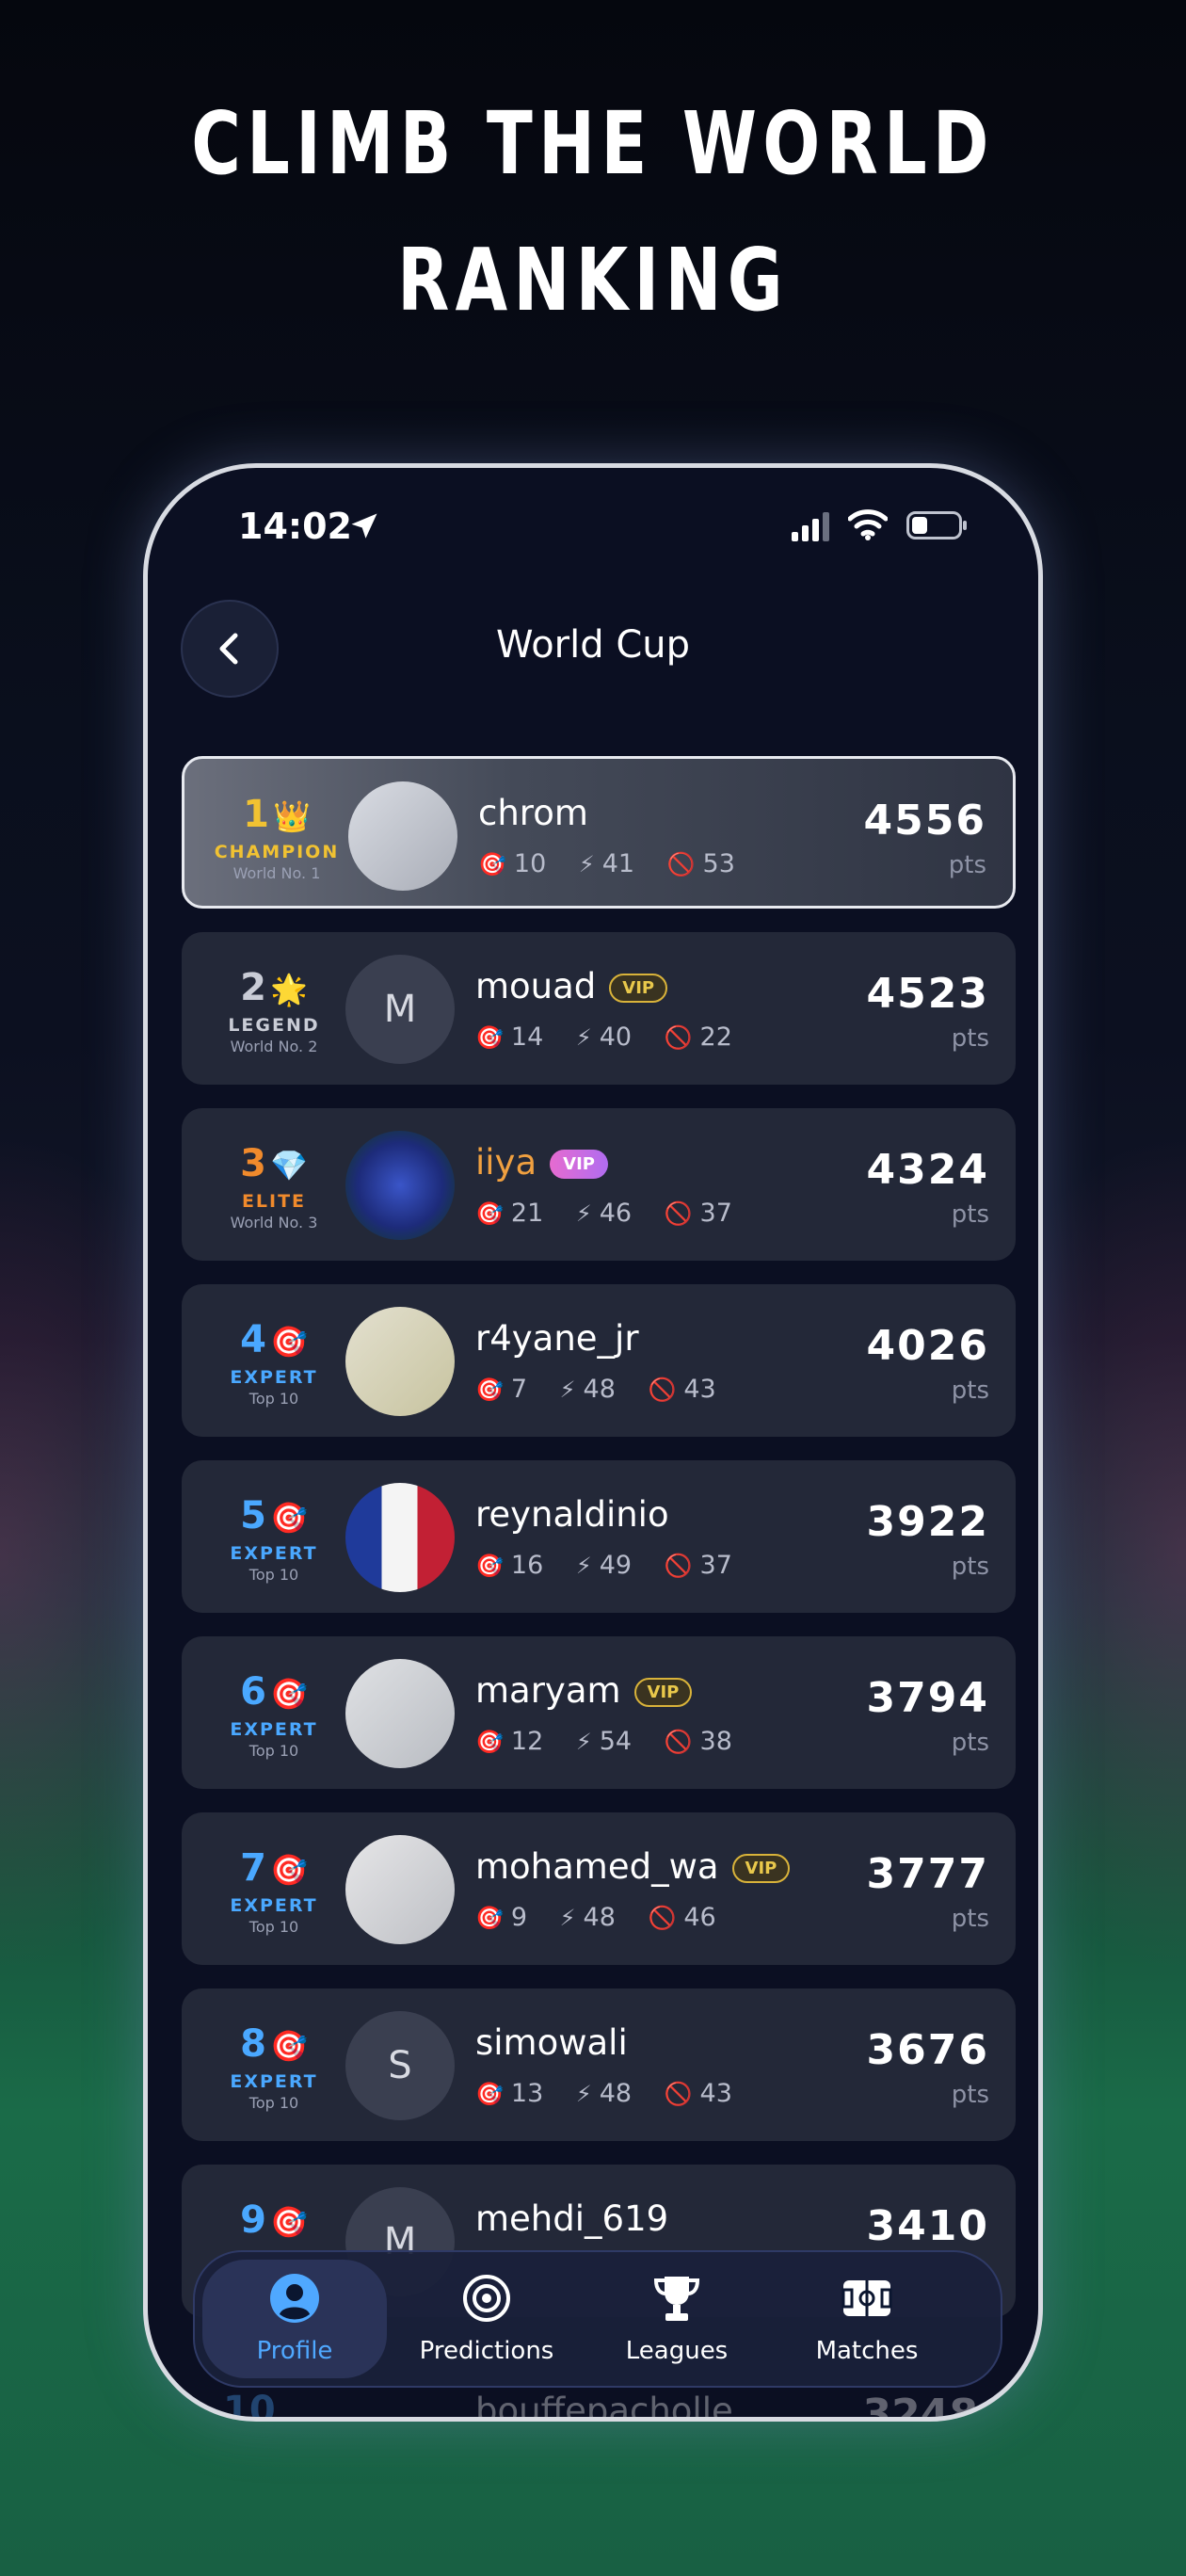 Image resolution: width=1186 pixels, height=2576 pixels. I want to click on avatar: M, so click(400, 1009).